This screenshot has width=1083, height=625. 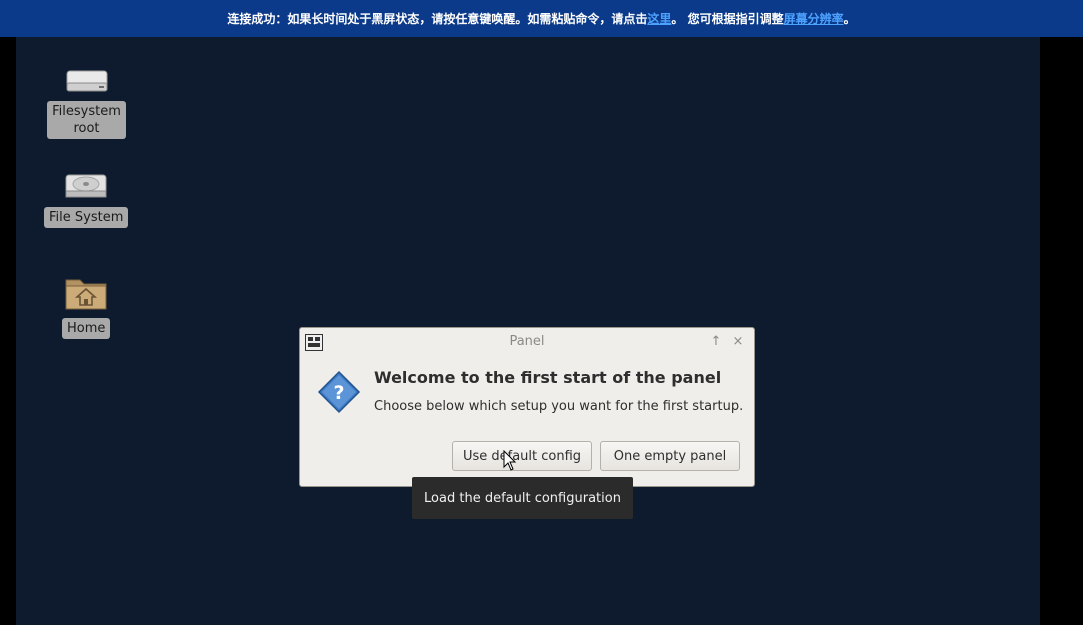 I want to click on desktop-icon-file-system: File System, so click(x=86, y=200).